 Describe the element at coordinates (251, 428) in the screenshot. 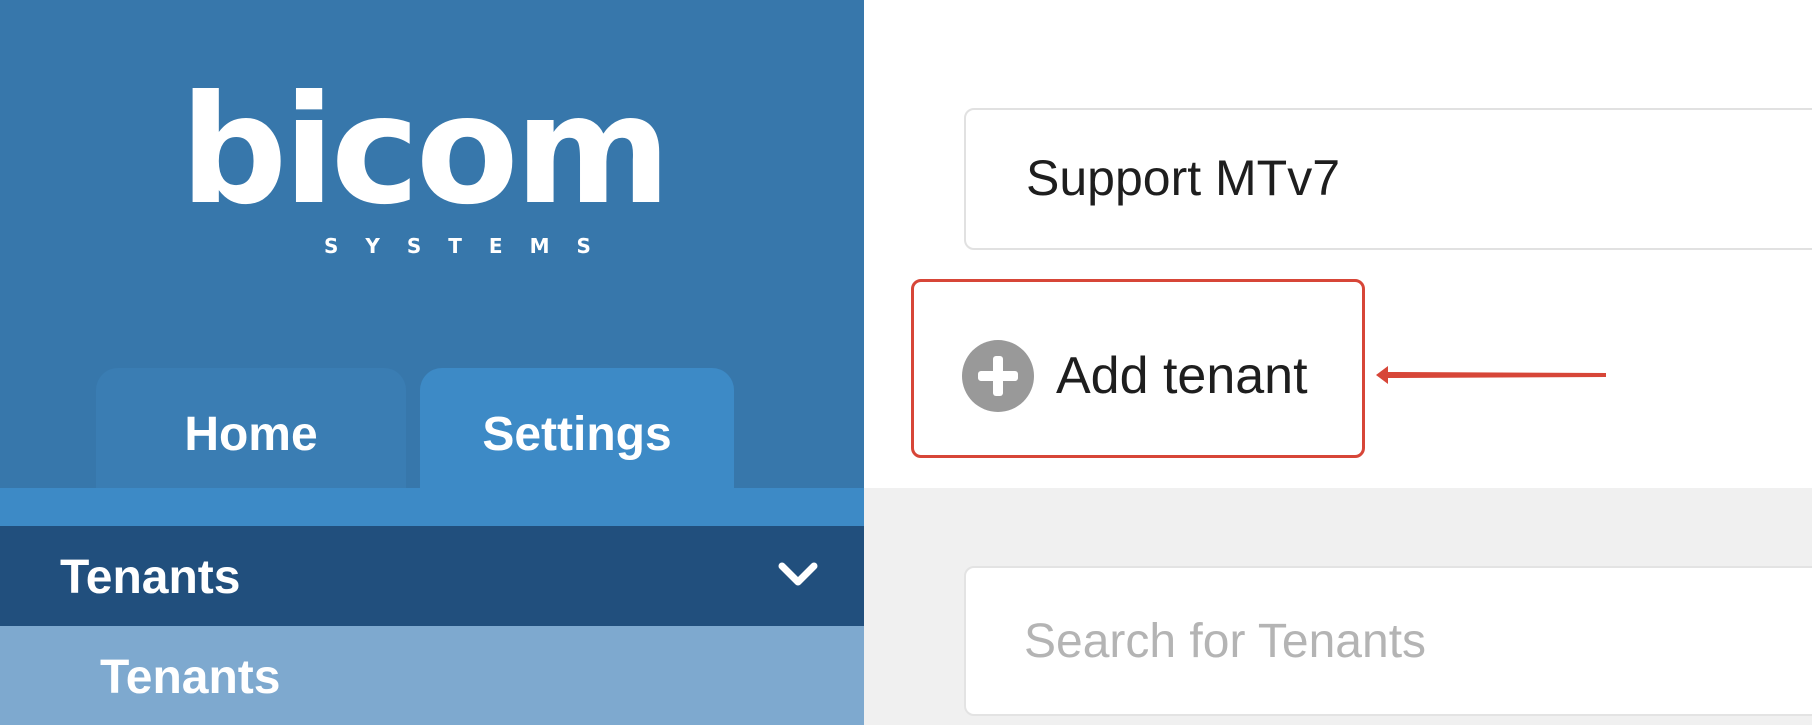

I see `tab-home: Home` at that location.